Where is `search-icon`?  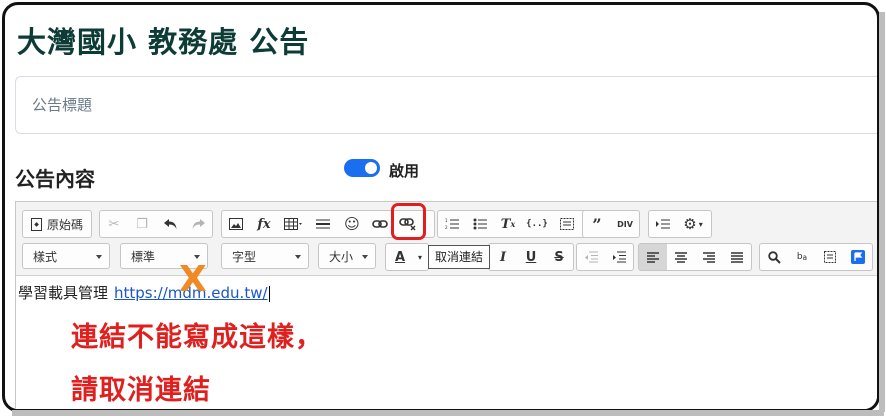 search-icon is located at coordinates (774, 257).